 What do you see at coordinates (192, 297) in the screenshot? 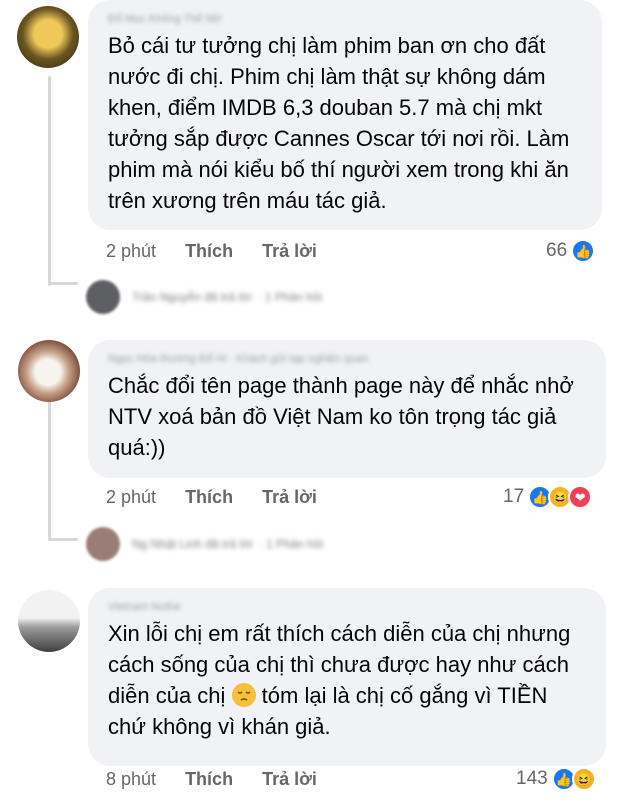
I see `reply-preview-author: Trần Nguyễn đã trả lời` at bounding box center [192, 297].